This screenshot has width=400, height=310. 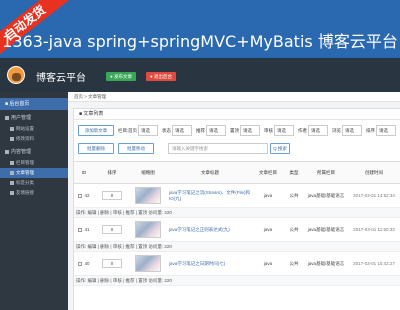 What do you see at coordinates (336, 130) in the screenshot?
I see `filter-label: 浏览` at bounding box center [336, 130].